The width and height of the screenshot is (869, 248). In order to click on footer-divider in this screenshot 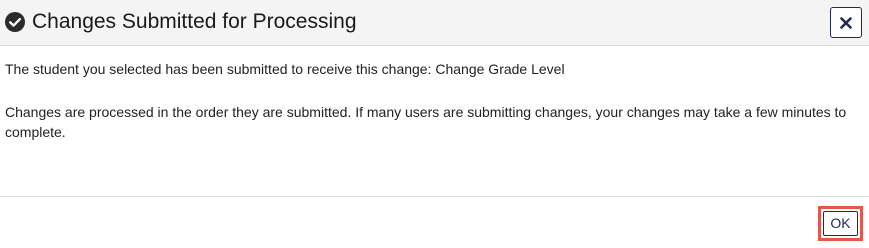, I will do `click(434, 196)`.